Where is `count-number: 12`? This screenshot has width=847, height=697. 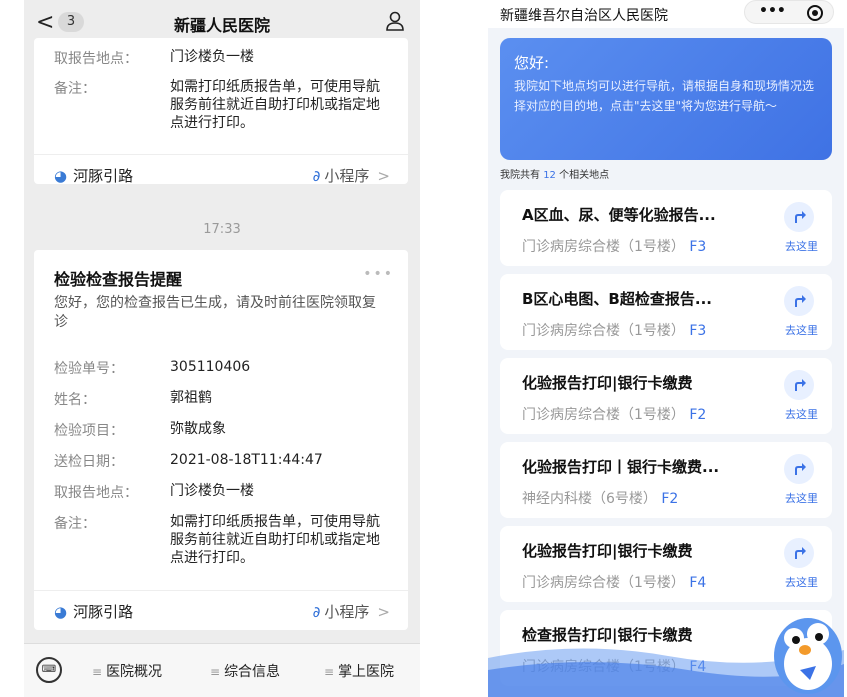 count-number: 12 is located at coordinates (549, 175).